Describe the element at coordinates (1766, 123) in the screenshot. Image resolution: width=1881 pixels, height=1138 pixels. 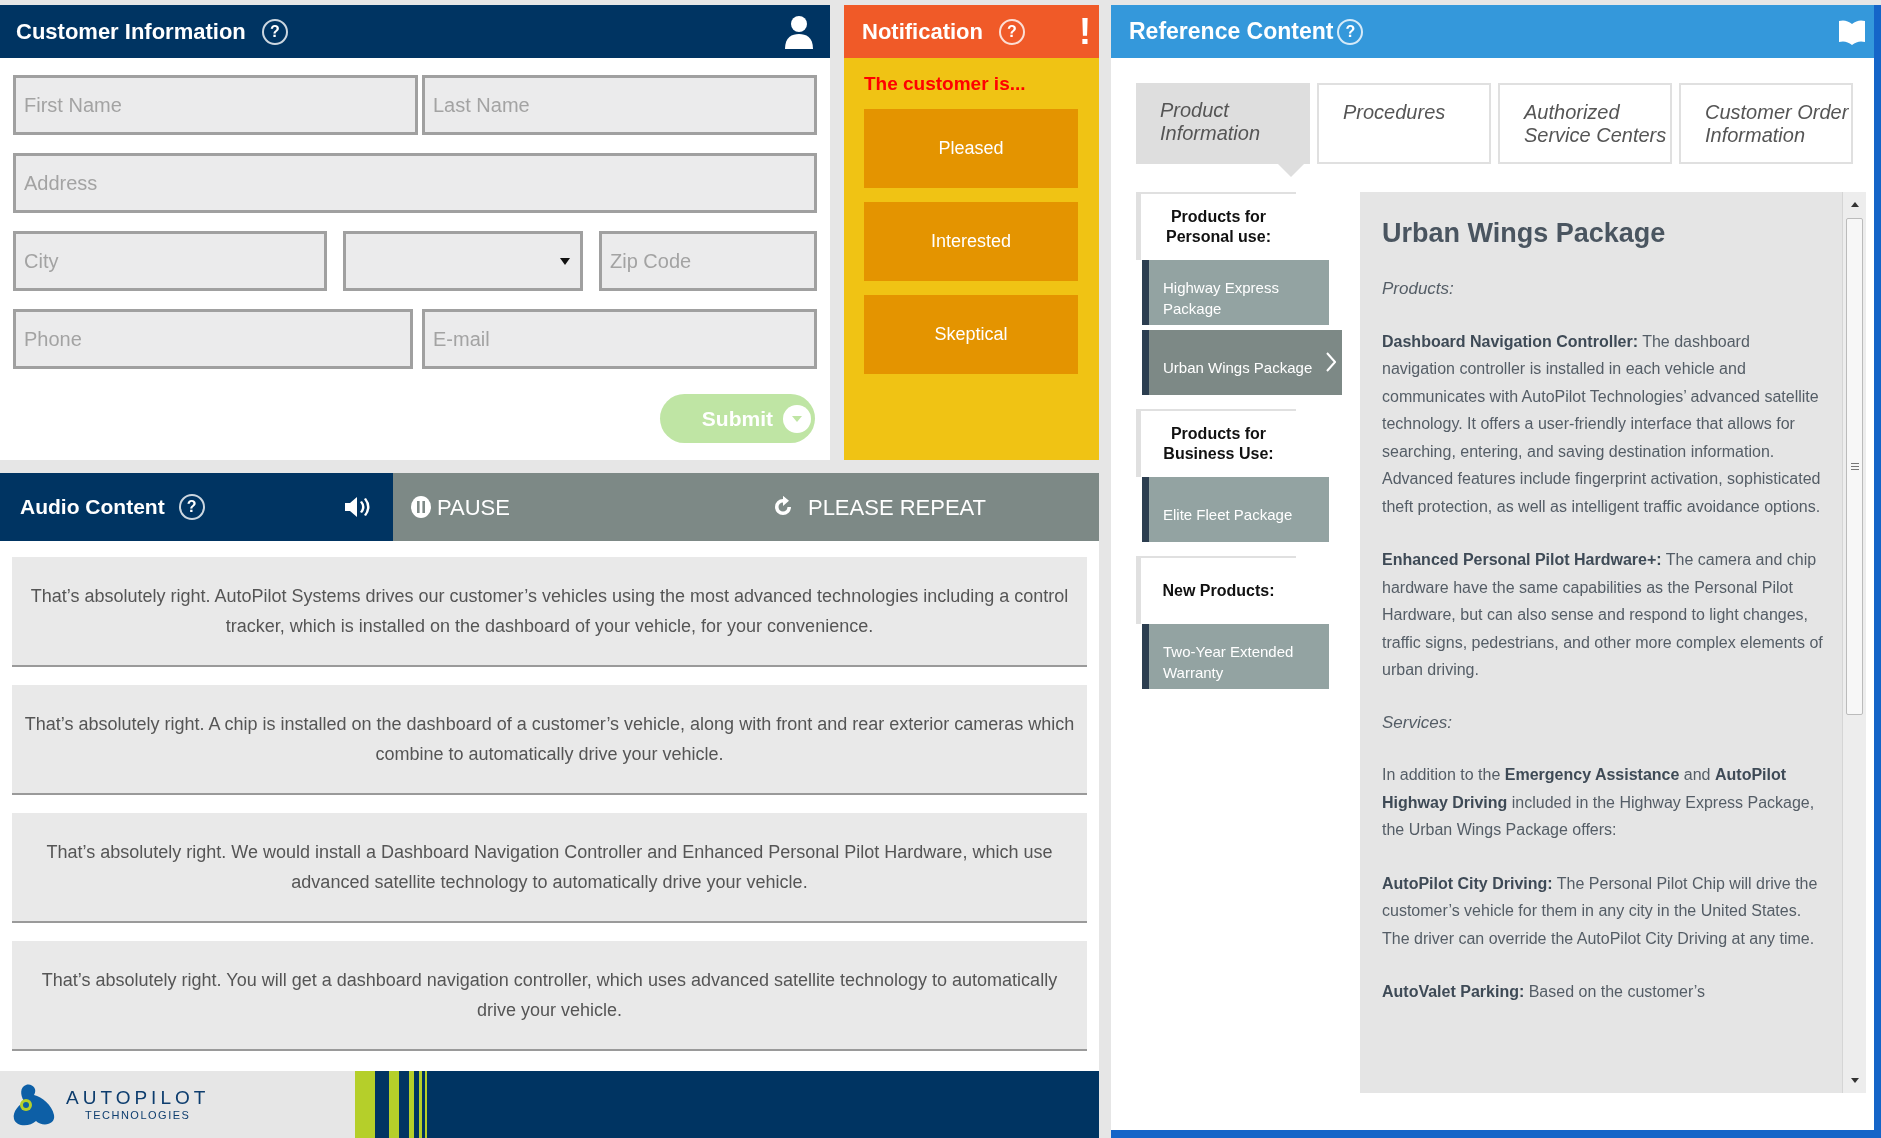
I see `tab: Customer Order Information` at that location.